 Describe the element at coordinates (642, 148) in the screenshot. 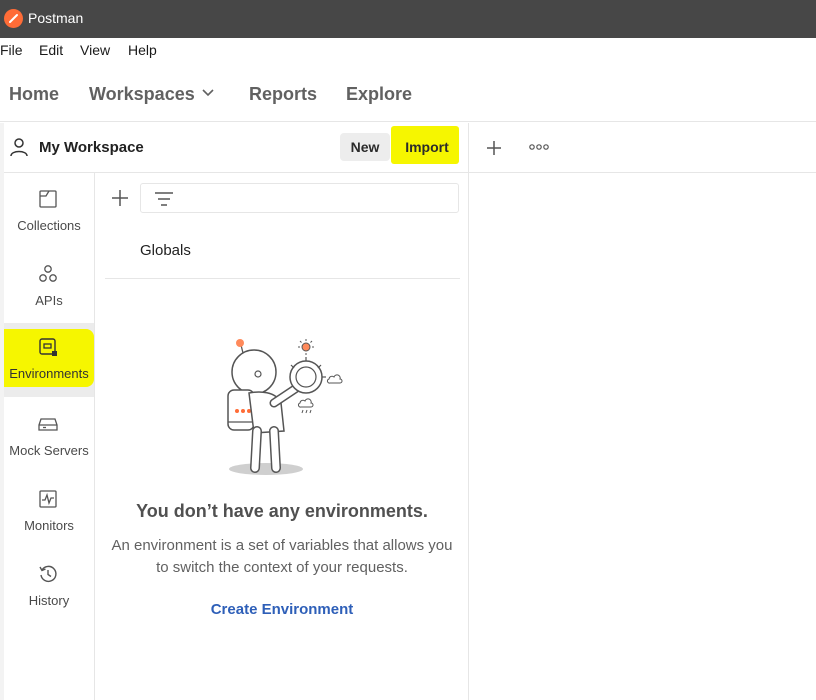

I see `tab-bar` at that location.